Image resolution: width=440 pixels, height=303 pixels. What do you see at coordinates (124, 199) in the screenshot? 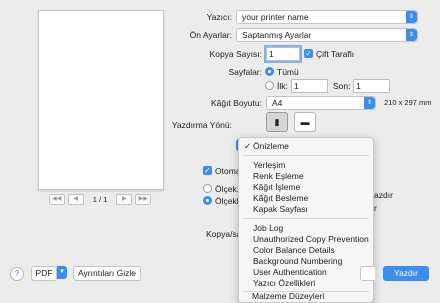
I see `next-page-button: ▶` at bounding box center [124, 199].